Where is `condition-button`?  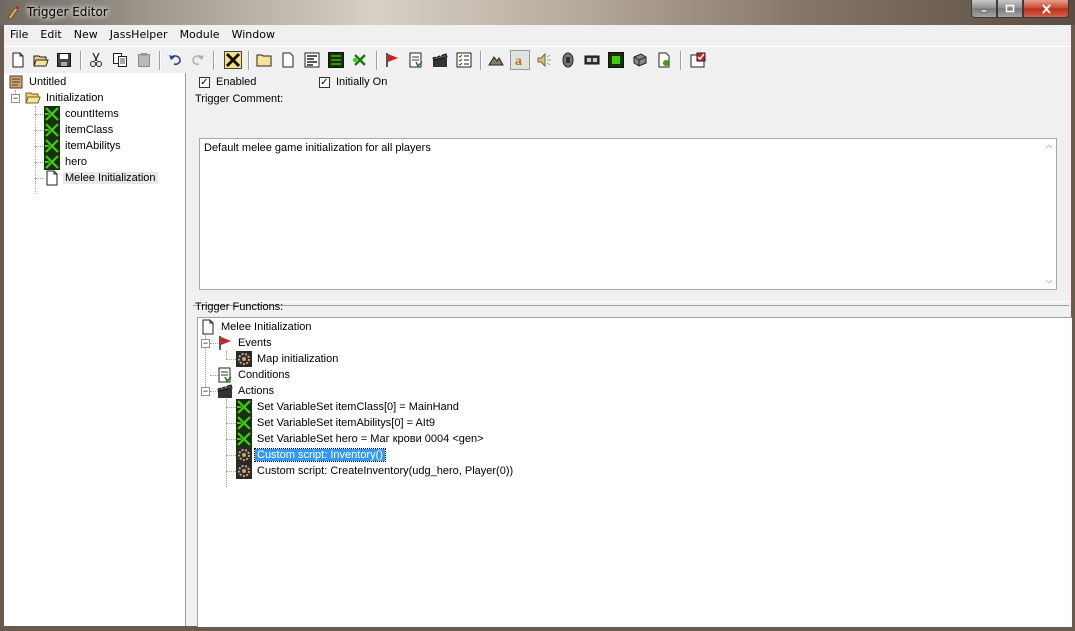 condition-button is located at coordinates (416, 60).